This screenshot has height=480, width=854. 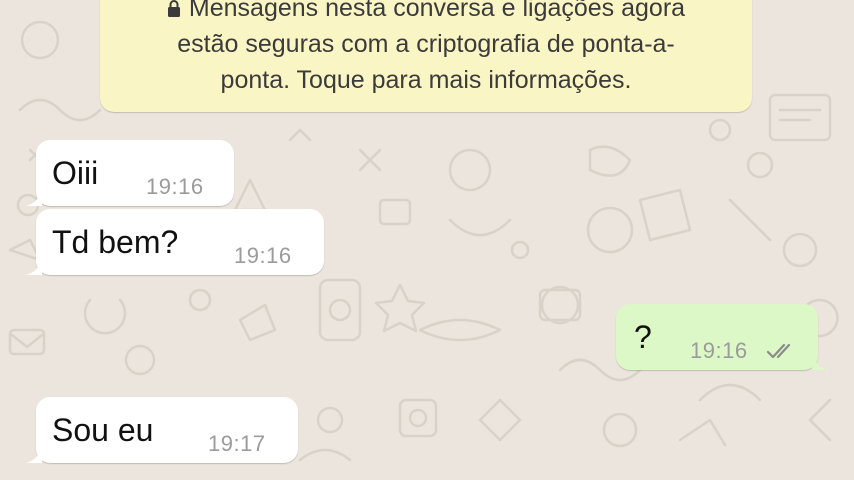 What do you see at coordinates (643, 337) in the screenshot?
I see `message-text: ?` at bounding box center [643, 337].